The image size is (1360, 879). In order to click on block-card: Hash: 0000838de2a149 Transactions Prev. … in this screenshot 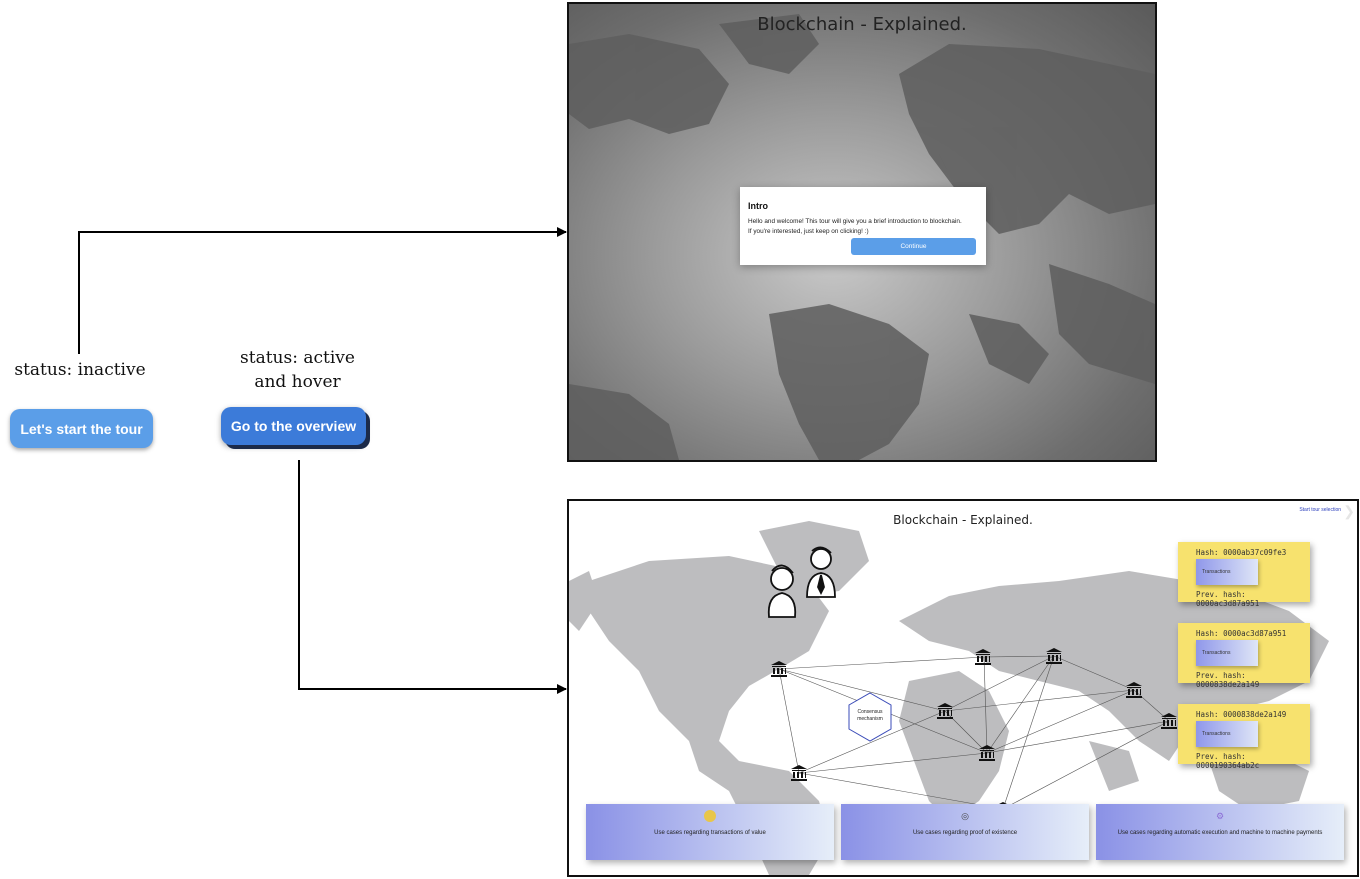, I will do `click(1244, 737)`.